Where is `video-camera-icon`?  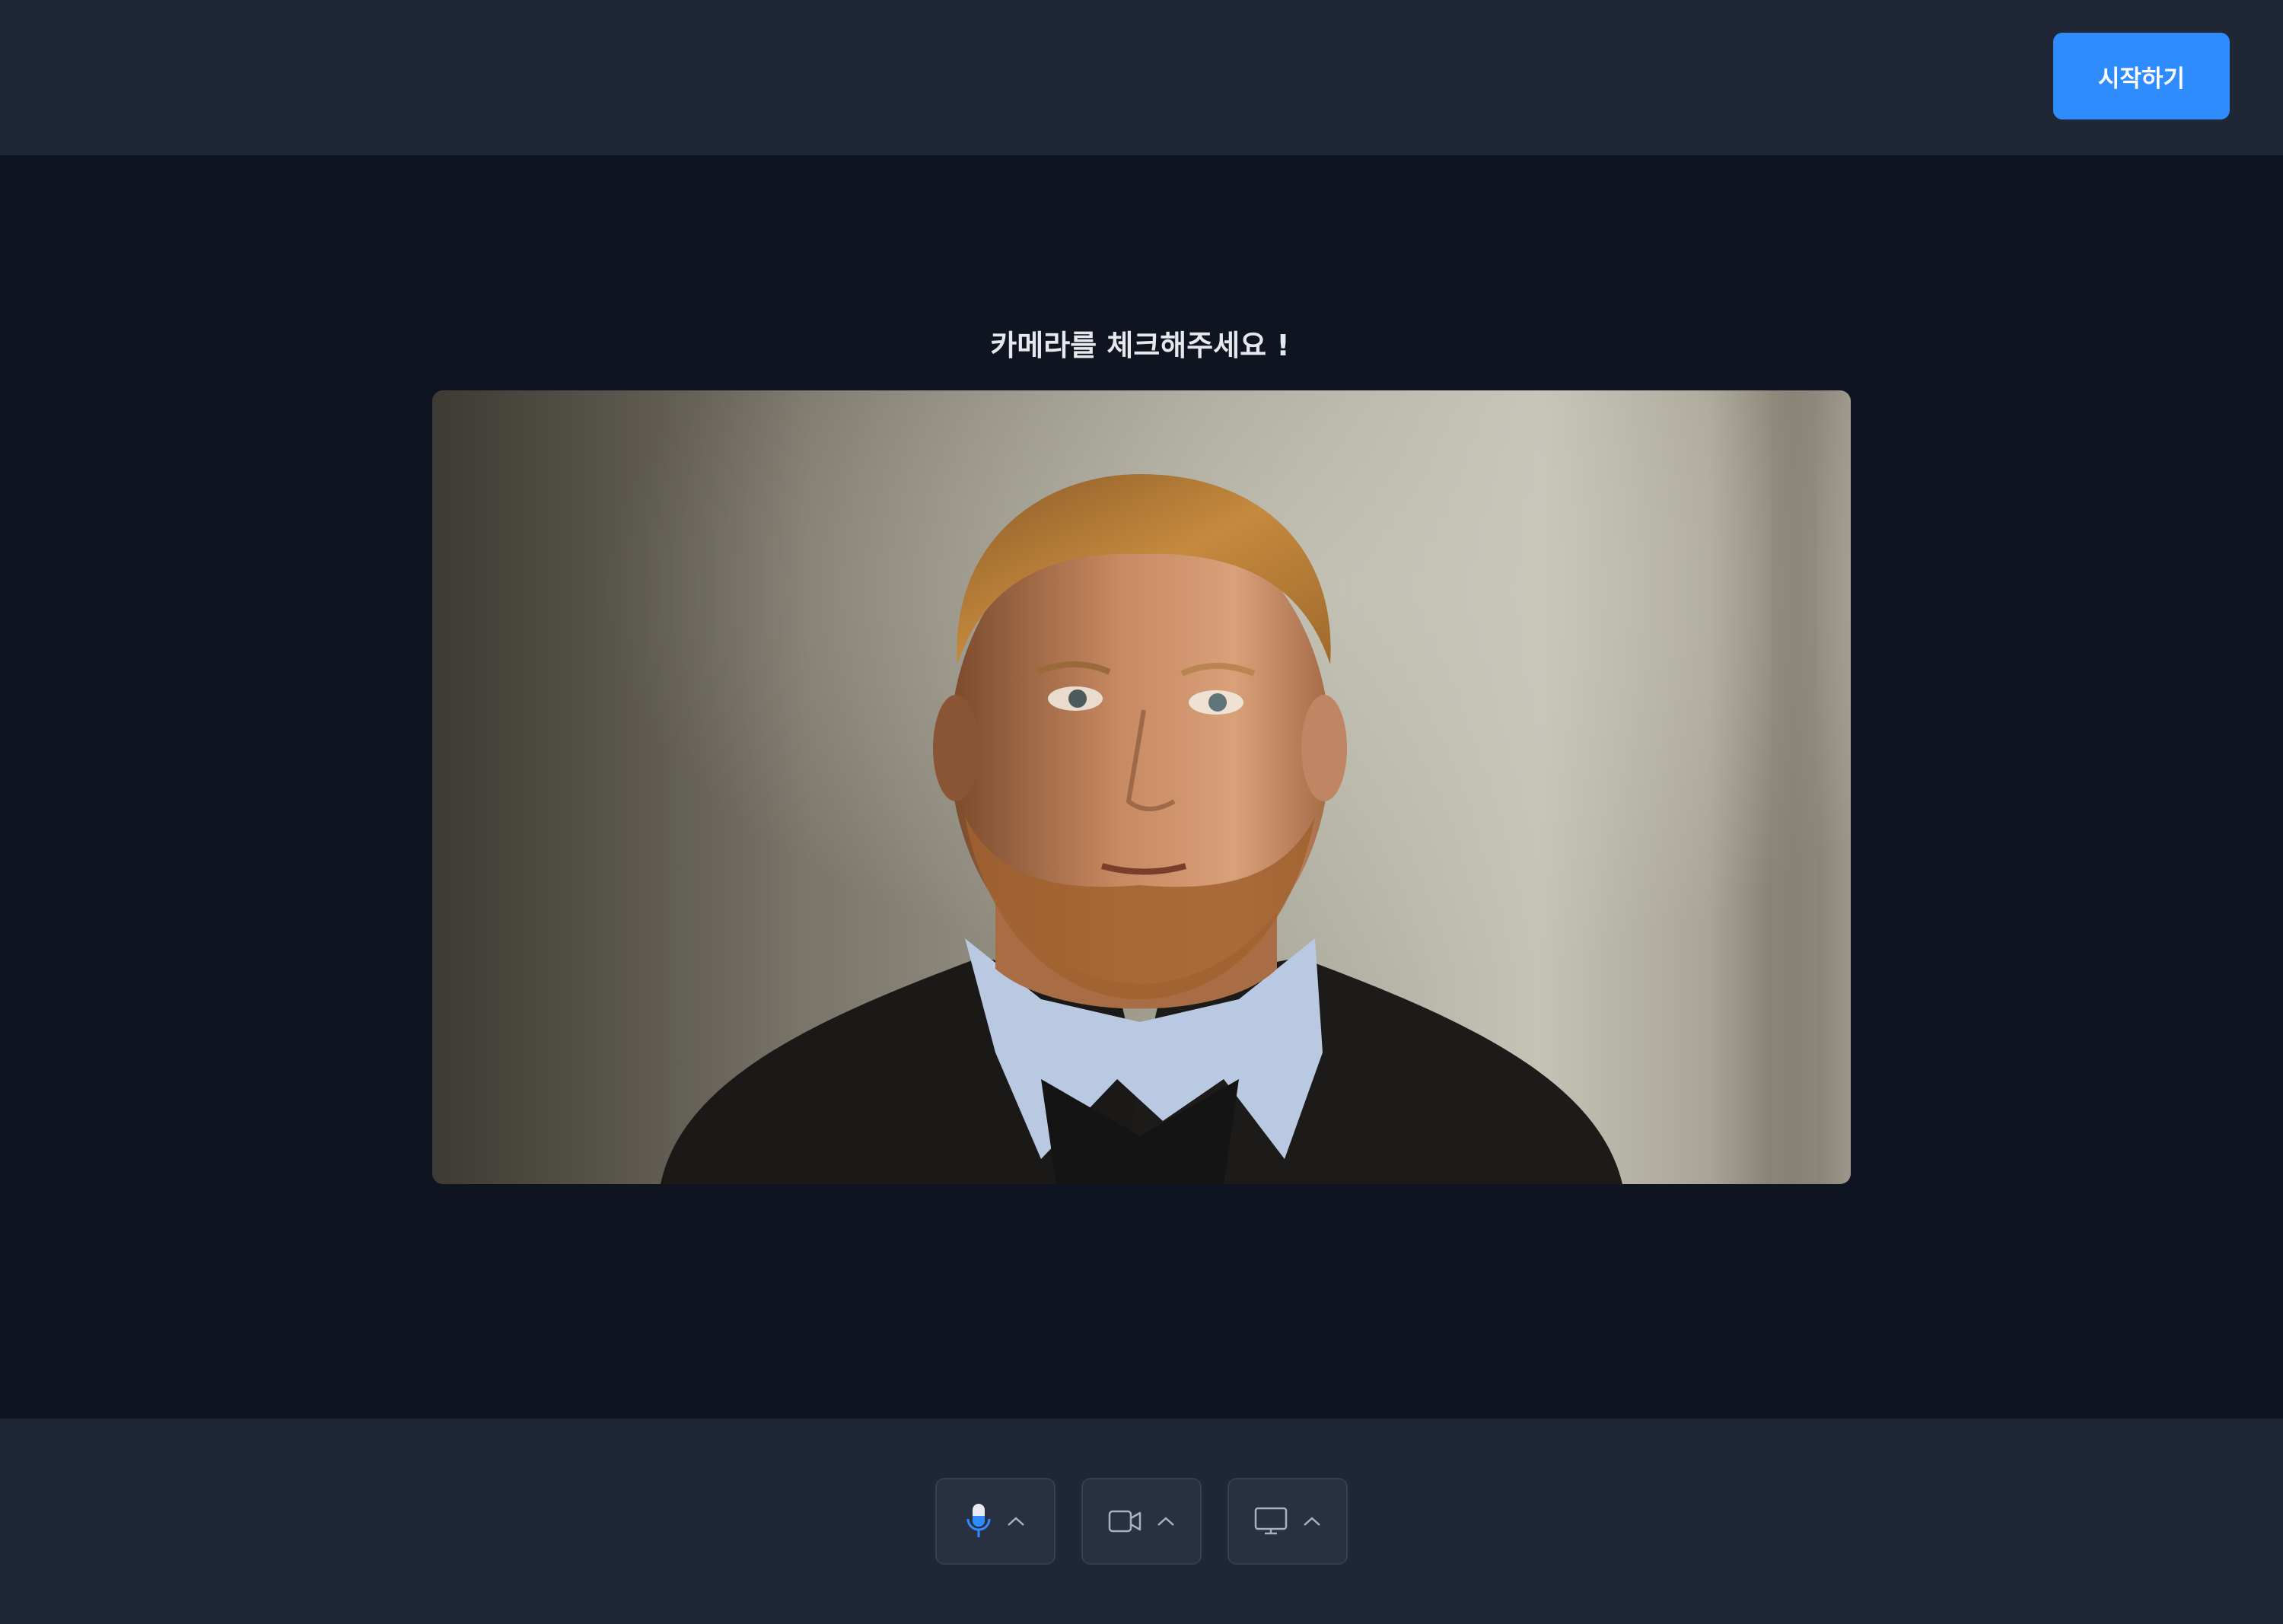
video-camera-icon is located at coordinates (1125, 1521).